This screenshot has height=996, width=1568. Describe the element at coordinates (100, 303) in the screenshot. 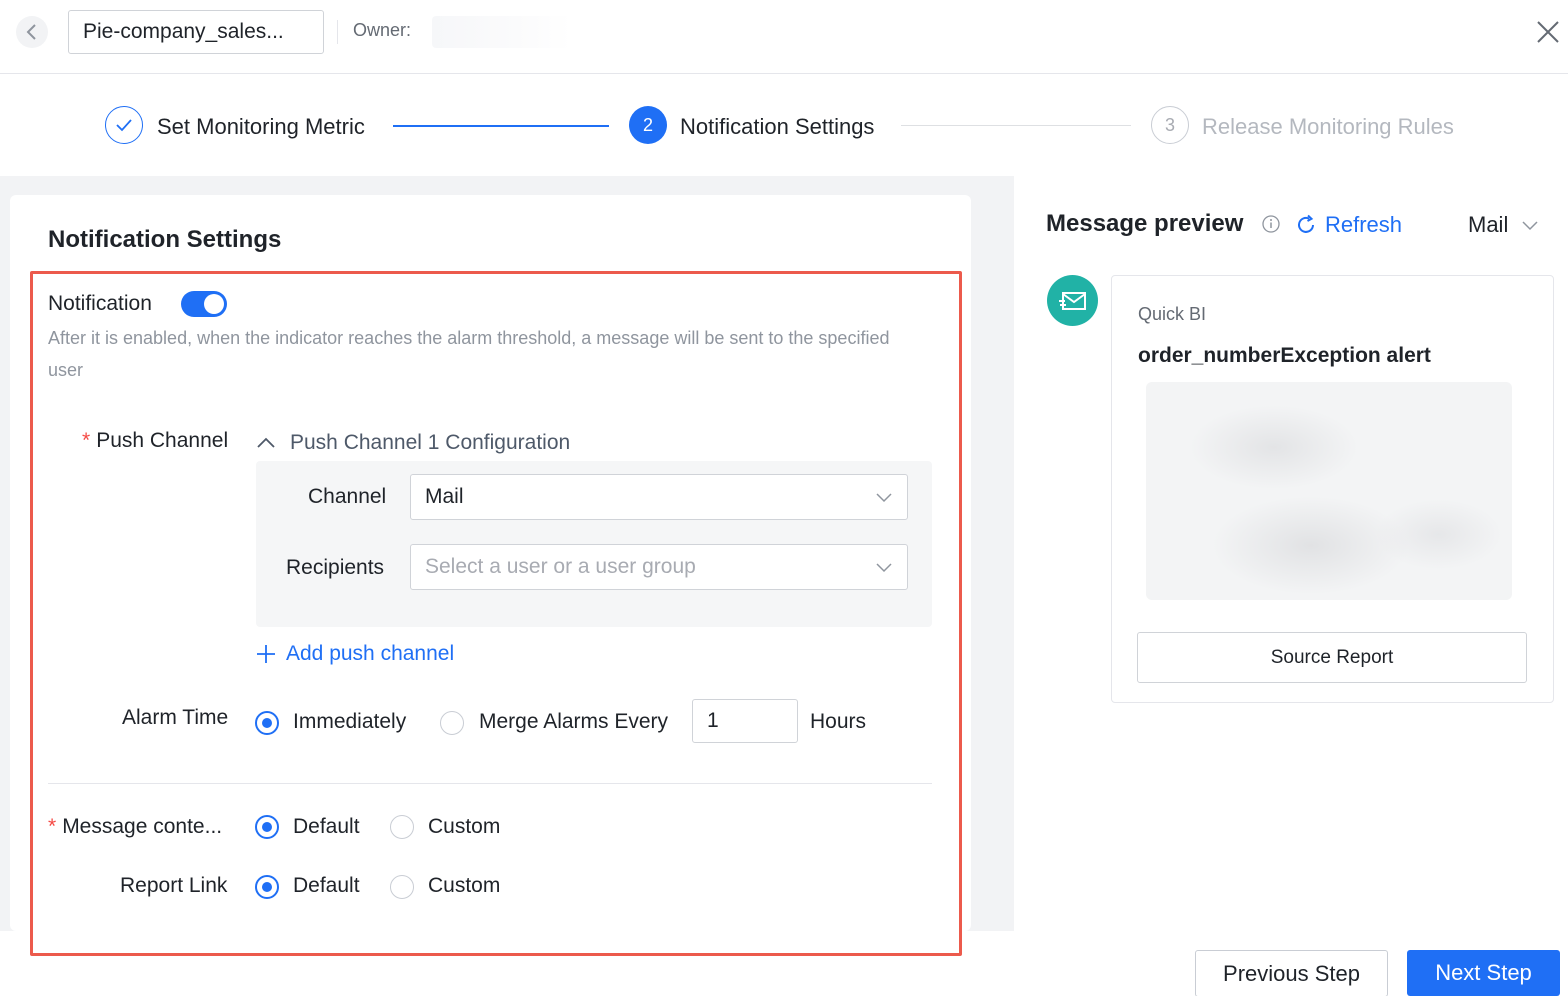

I see `notification-label: Notification` at that location.